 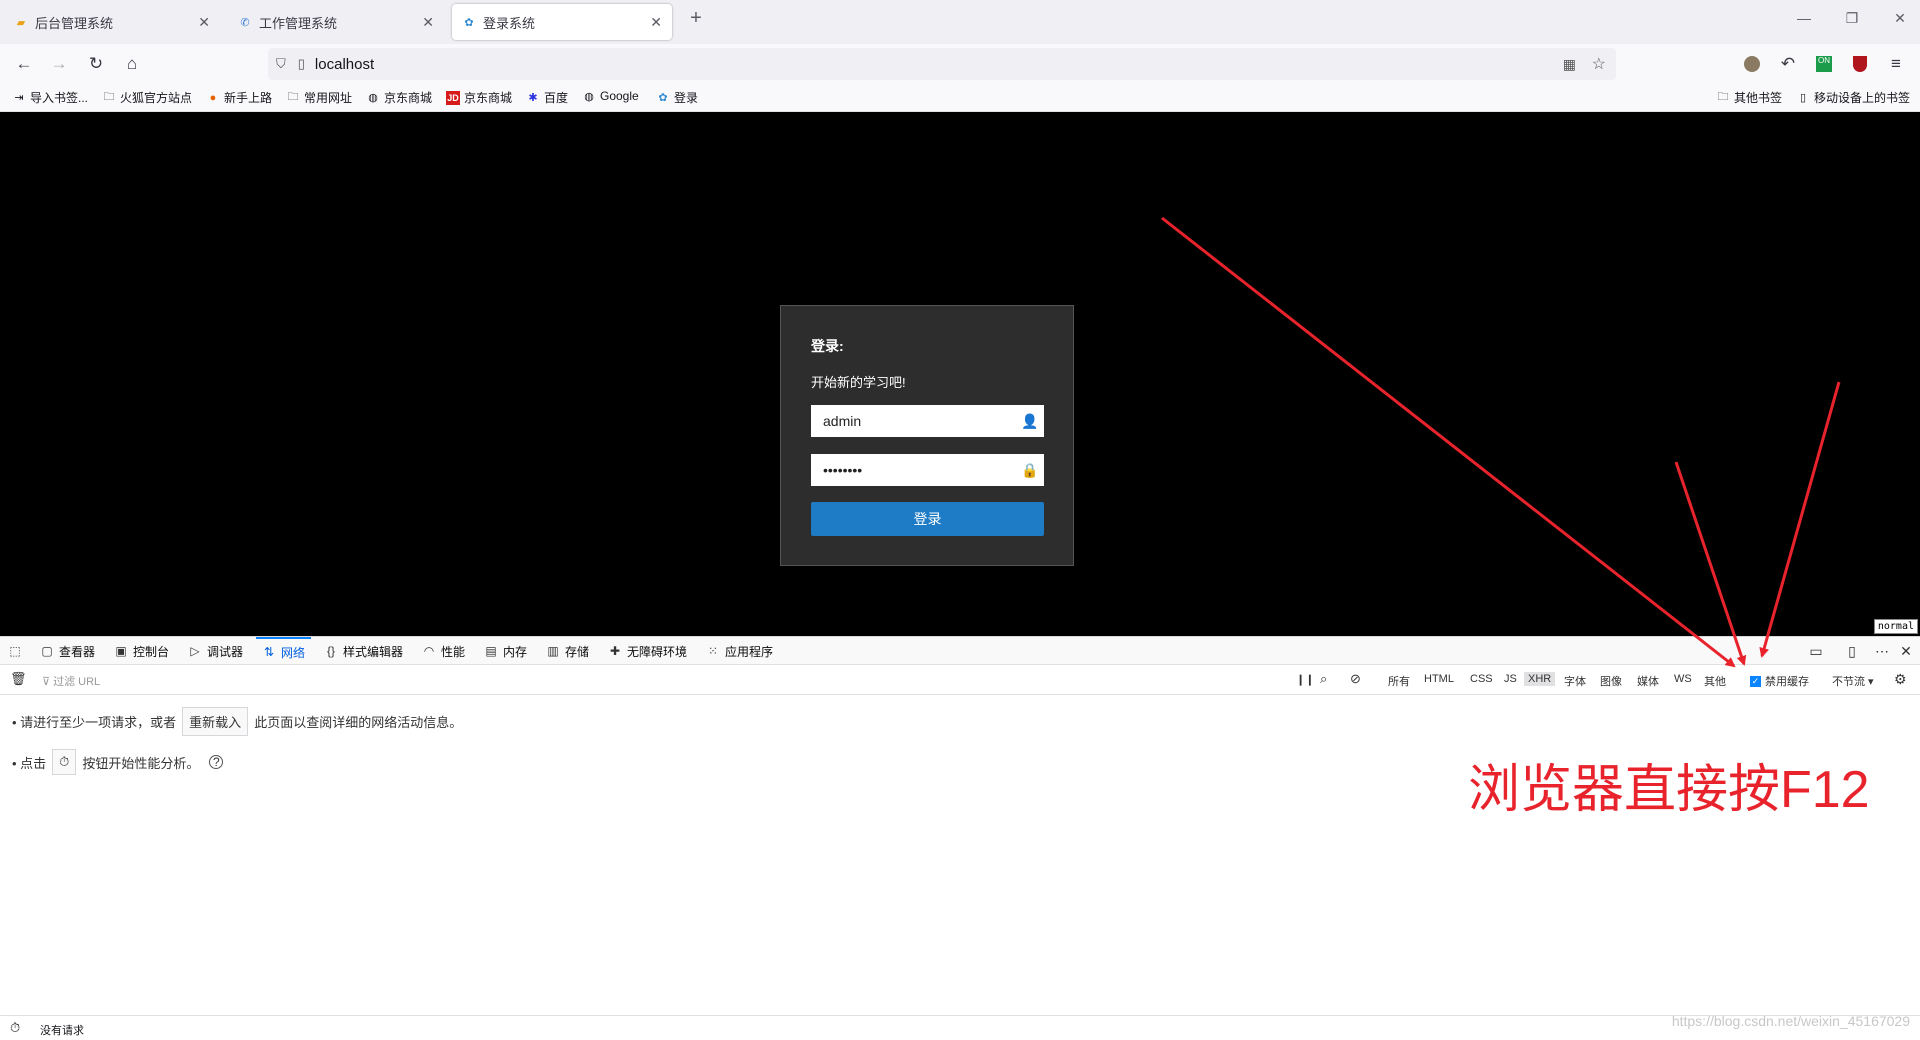 What do you see at coordinates (298, 23) in the screenshot?
I see `tab-title: 工作管理系统` at bounding box center [298, 23].